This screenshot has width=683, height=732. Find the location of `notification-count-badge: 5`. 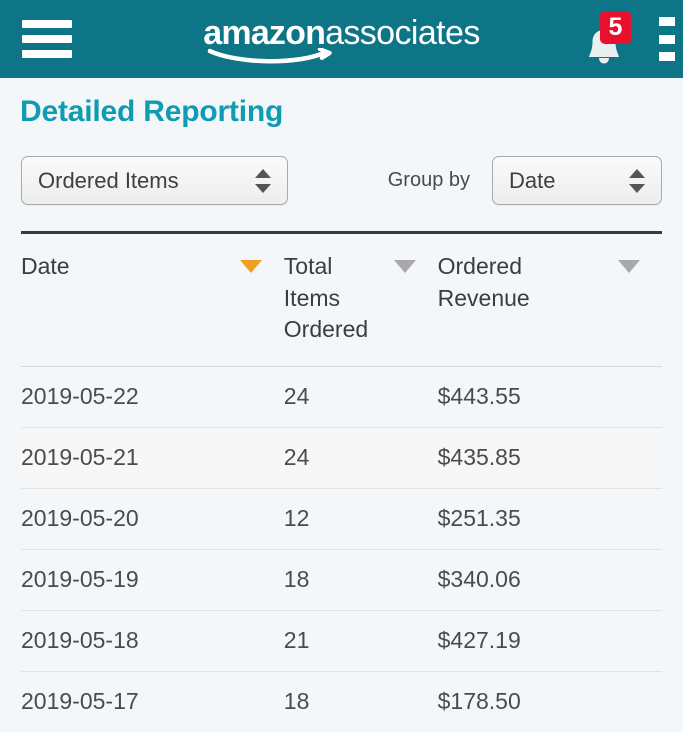

notification-count-badge: 5 is located at coordinates (615, 27).